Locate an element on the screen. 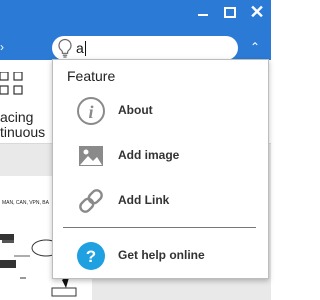 Image resolution: width=320 pixels, height=300 pixels. menu-item-label: Add image is located at coordinates (149, 155).